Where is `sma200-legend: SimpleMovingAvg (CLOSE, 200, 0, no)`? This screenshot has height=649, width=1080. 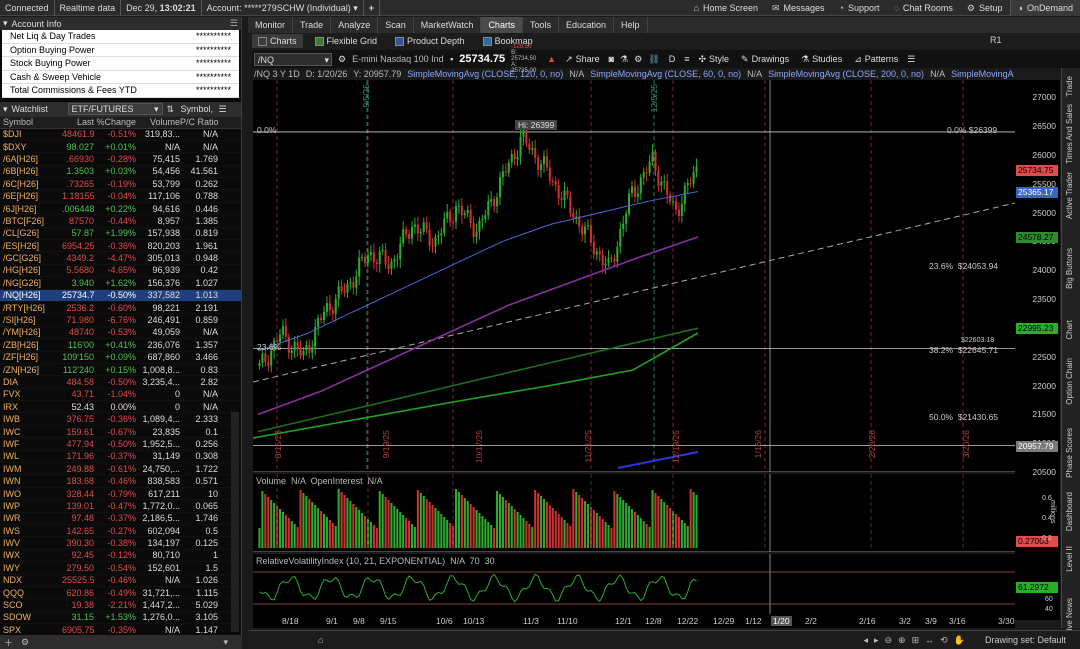
sma200-legend: SimpleMovingAvg (CLOSE, 200, 0, no) is located at coordinates (846, 74).